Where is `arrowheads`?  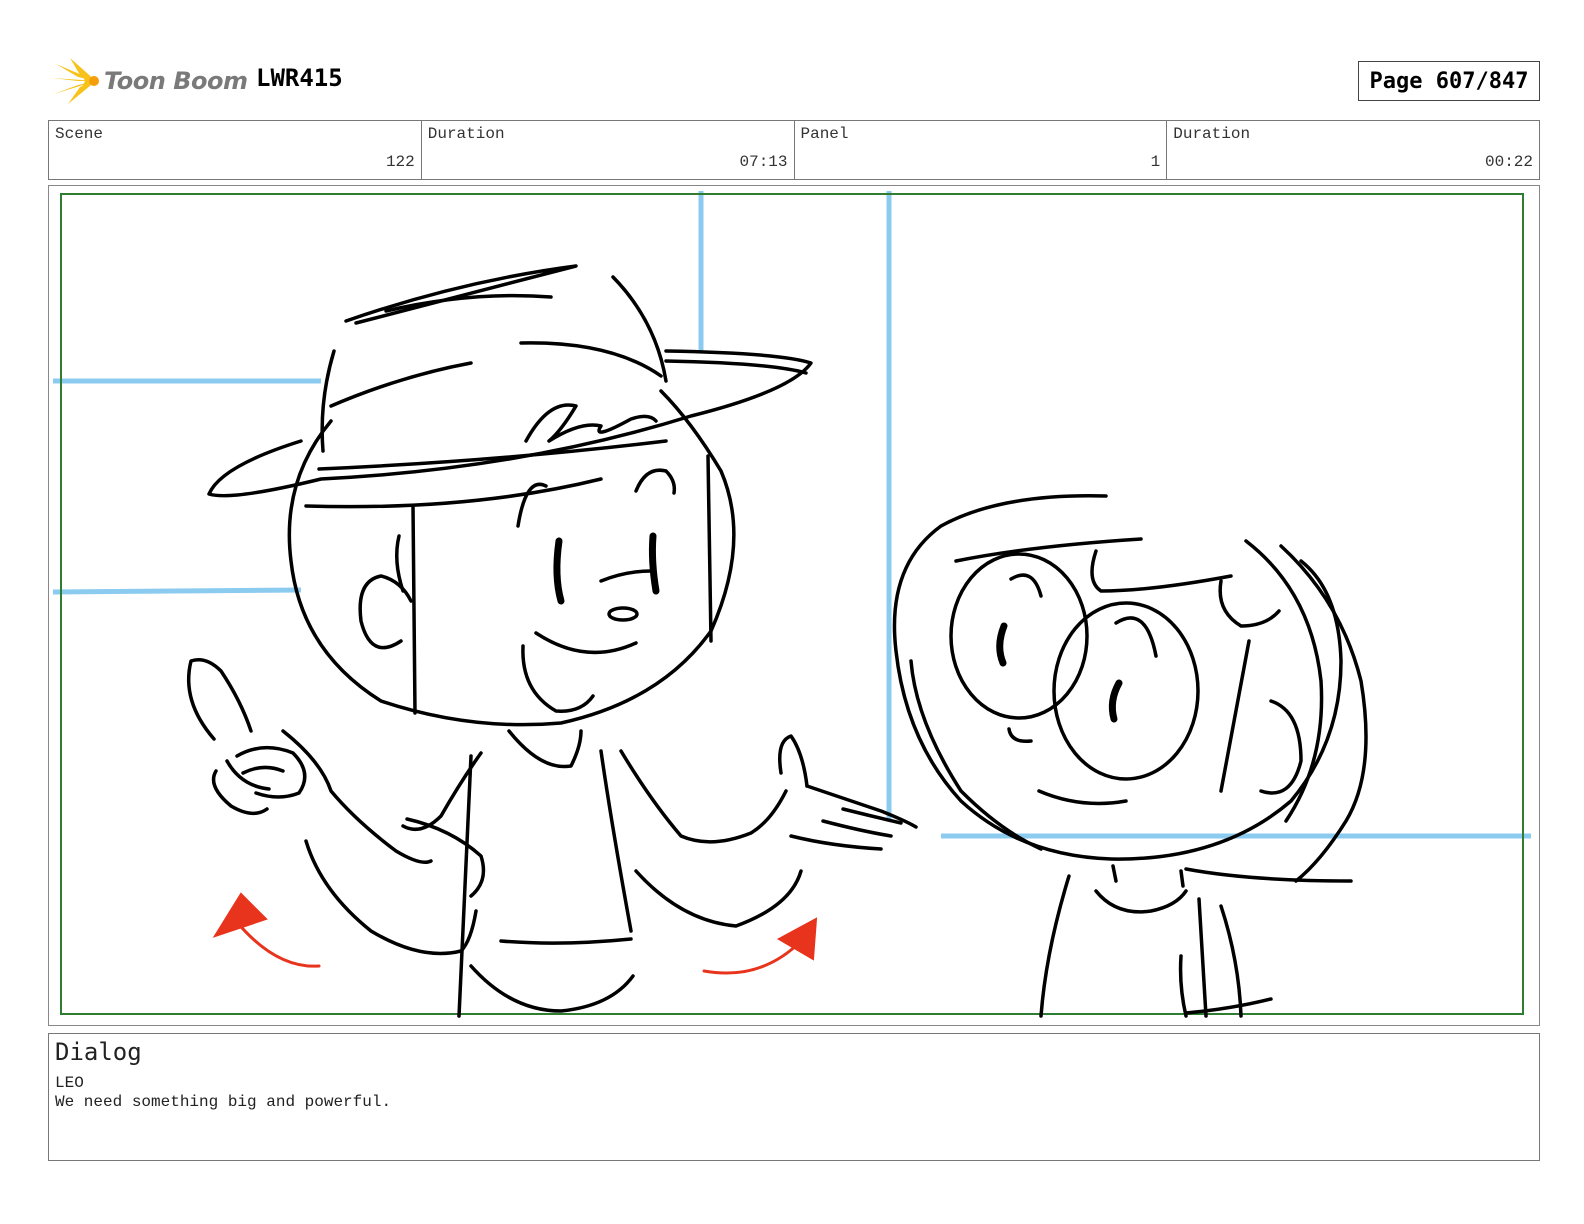 arrowheads is located at coordinates (515, 926).